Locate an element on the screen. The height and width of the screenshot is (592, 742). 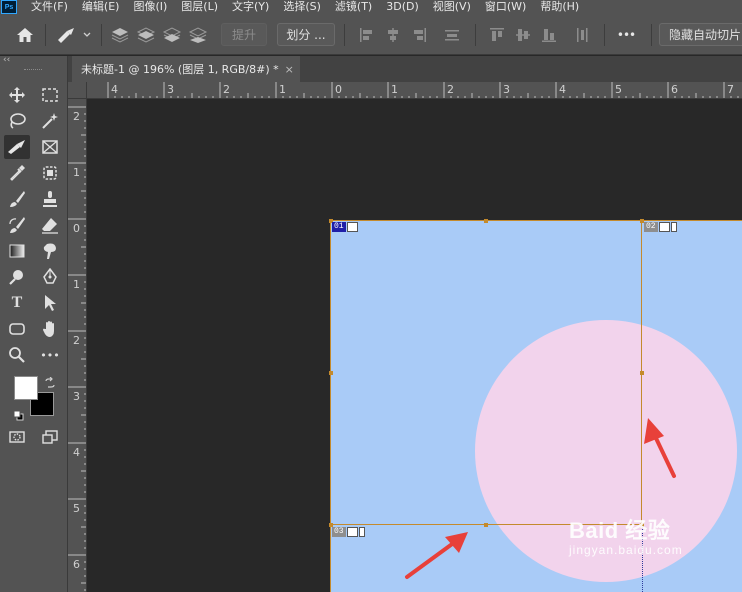
panel-grip is located at coordinates (33, 69).